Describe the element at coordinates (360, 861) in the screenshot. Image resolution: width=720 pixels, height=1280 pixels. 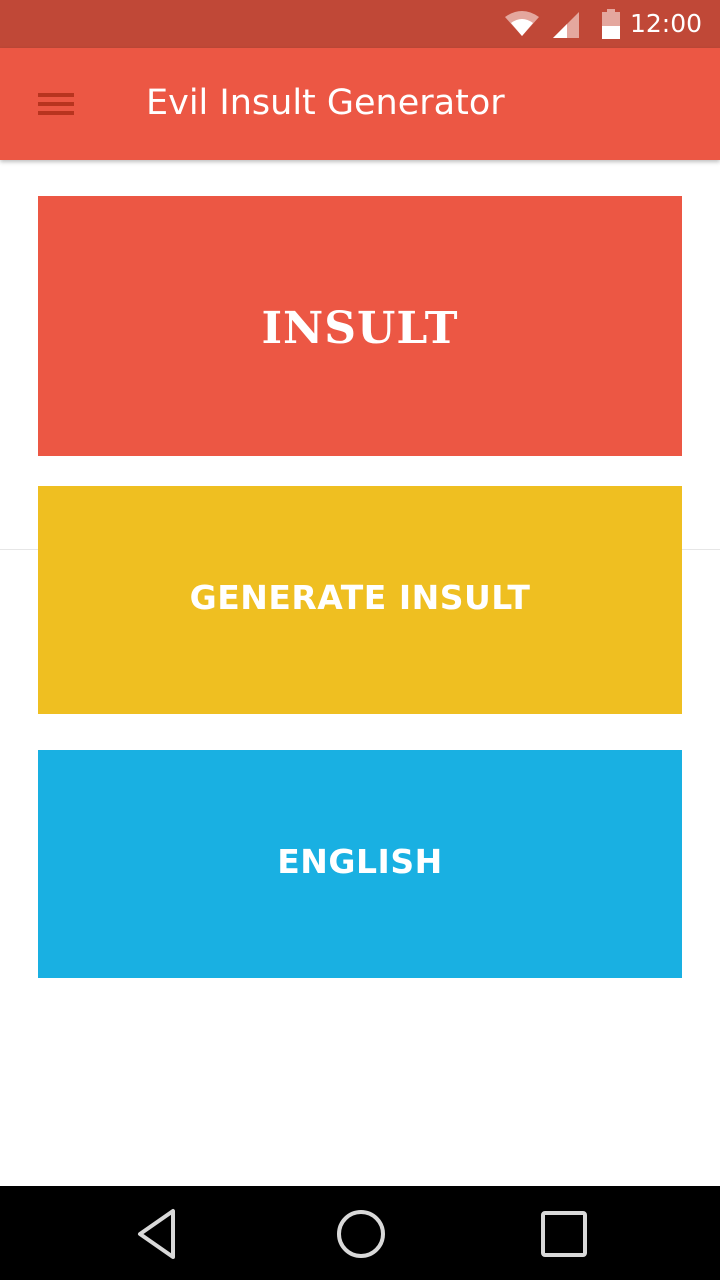
I see `language-label: ENGLISH` at that location.